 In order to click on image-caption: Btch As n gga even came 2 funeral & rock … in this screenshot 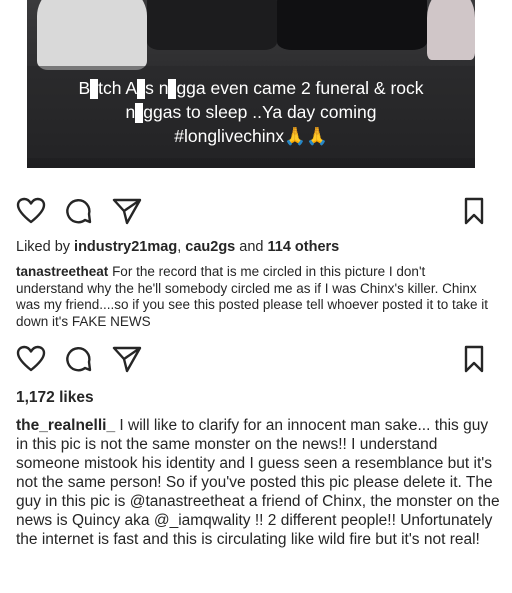, I will do `click(251, 112)`.